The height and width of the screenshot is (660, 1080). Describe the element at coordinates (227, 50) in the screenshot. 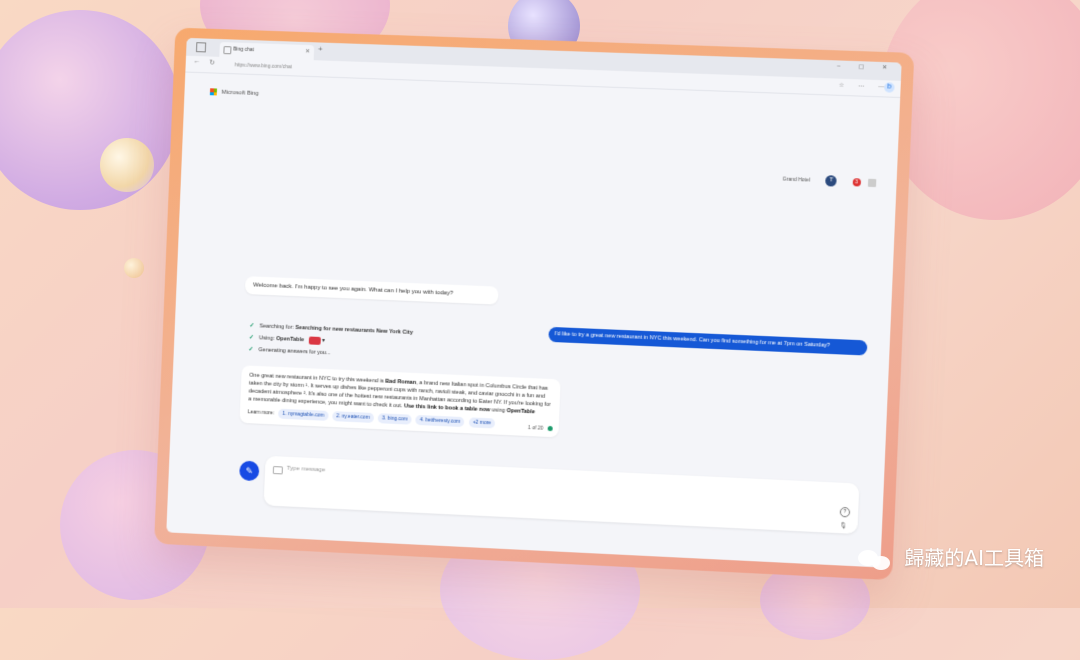

I see `bing-favicon-icon` at that location.